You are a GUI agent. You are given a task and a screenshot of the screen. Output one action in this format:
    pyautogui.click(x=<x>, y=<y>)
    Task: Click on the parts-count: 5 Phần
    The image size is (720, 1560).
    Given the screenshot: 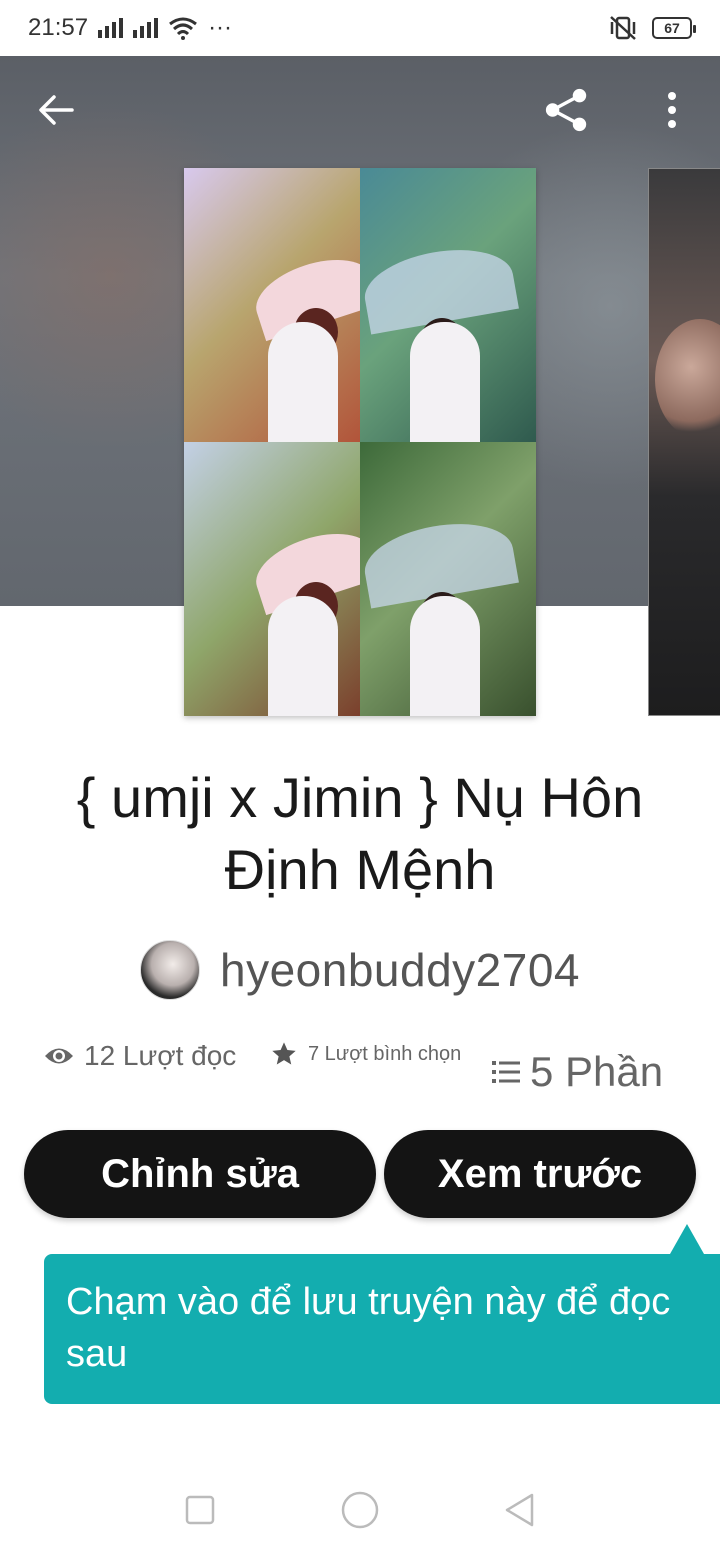 What is the action you would take?
    pyautogui.click(x=597, y=1071)
    